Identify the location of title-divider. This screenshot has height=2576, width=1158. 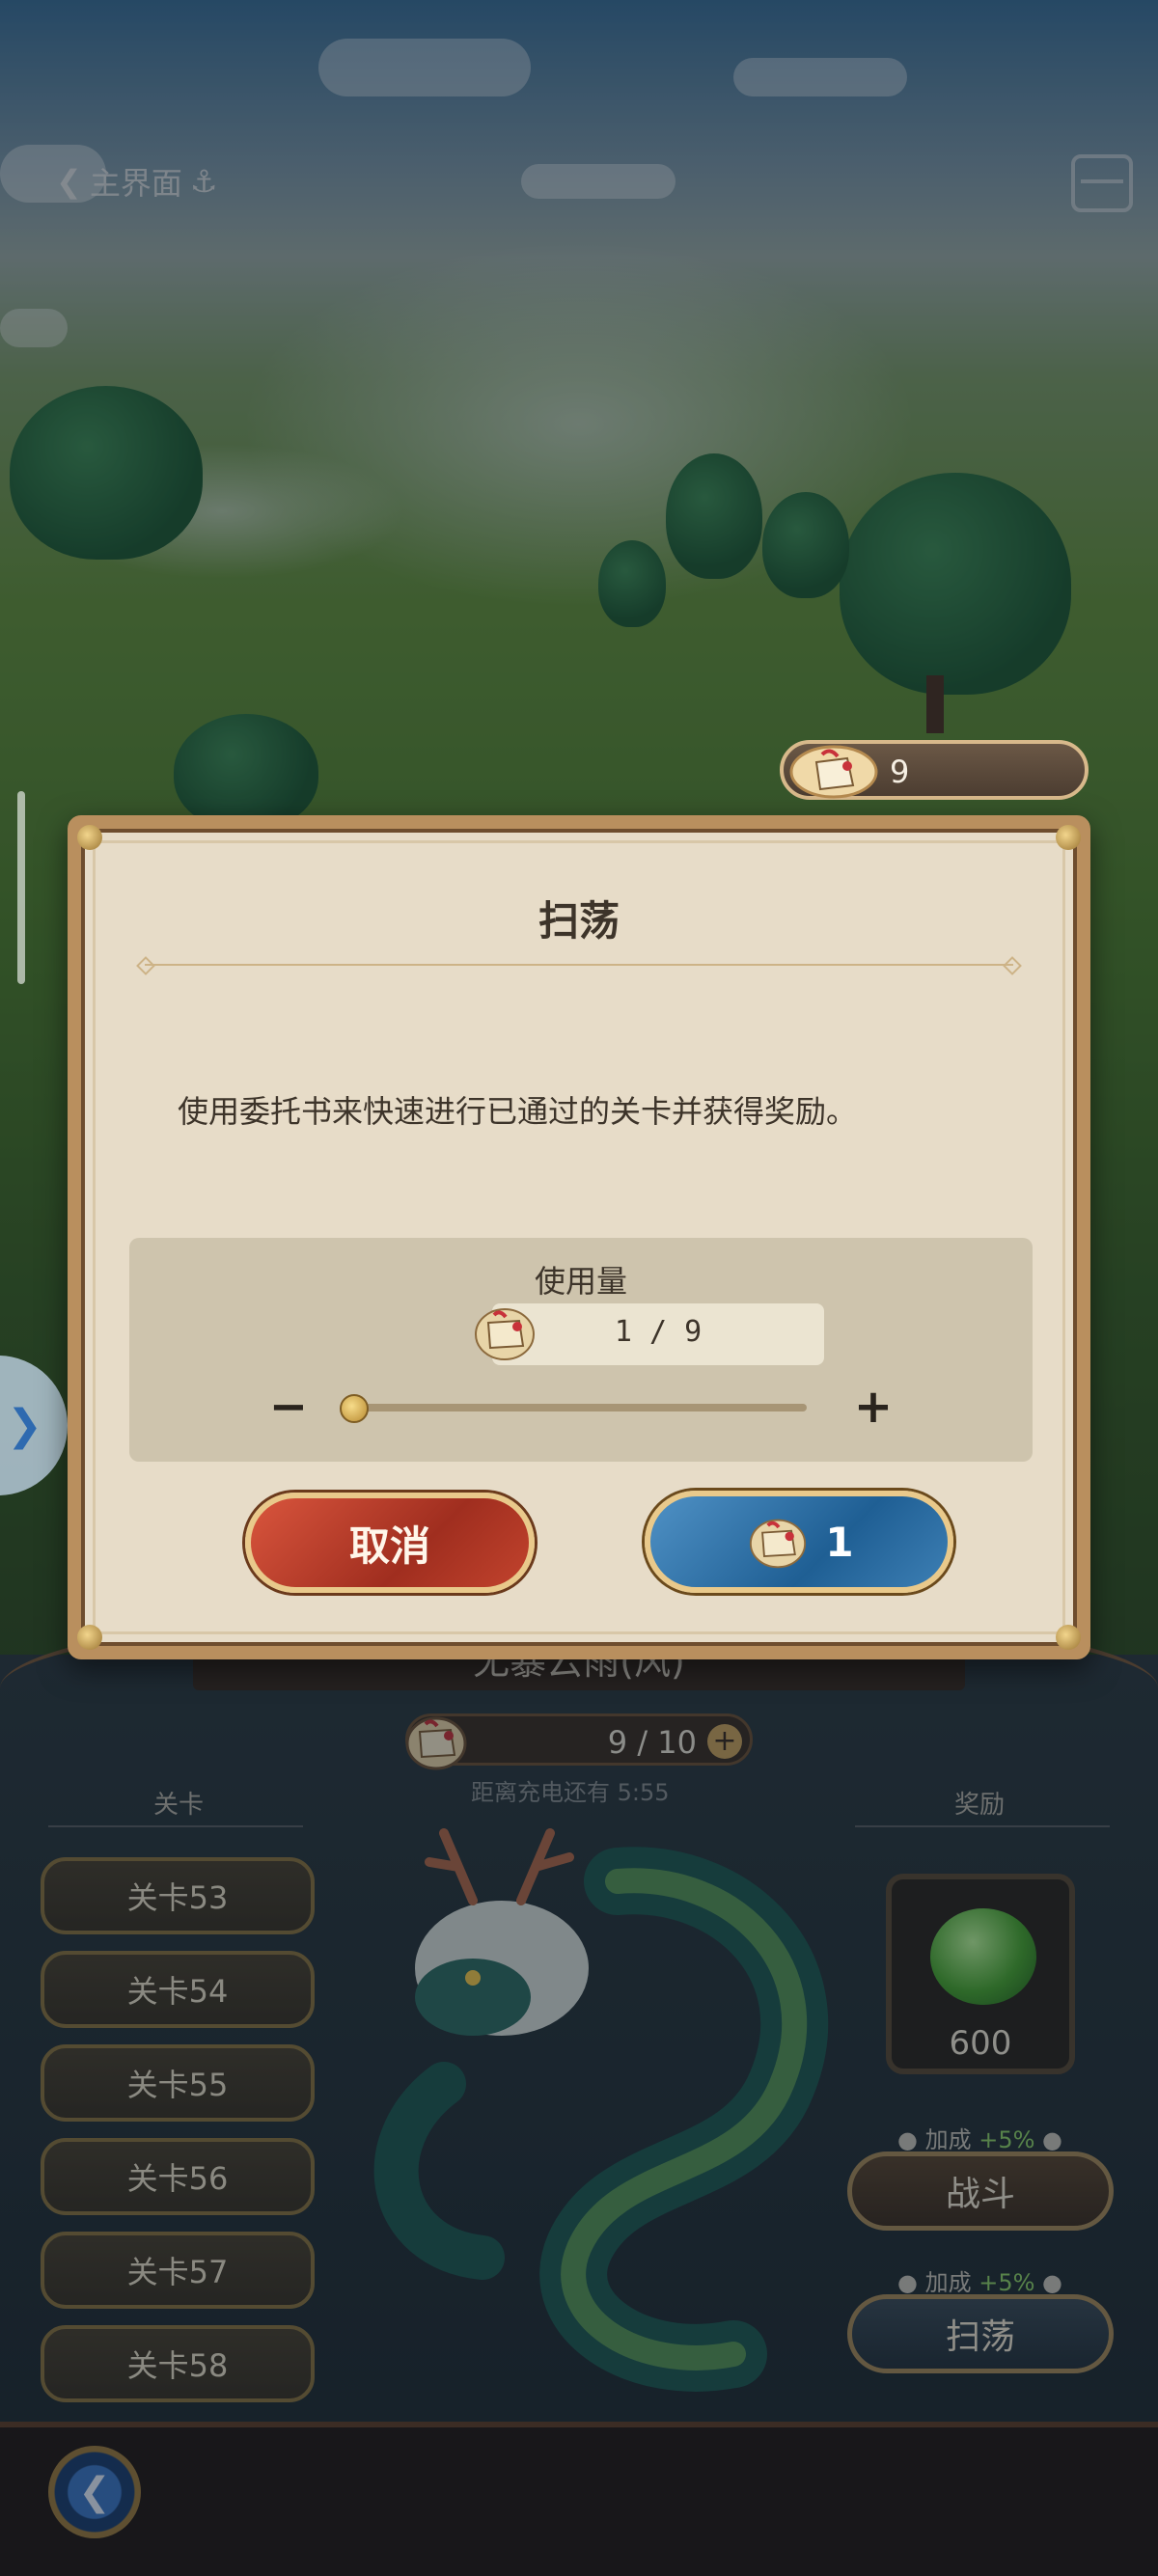
(579, 965).